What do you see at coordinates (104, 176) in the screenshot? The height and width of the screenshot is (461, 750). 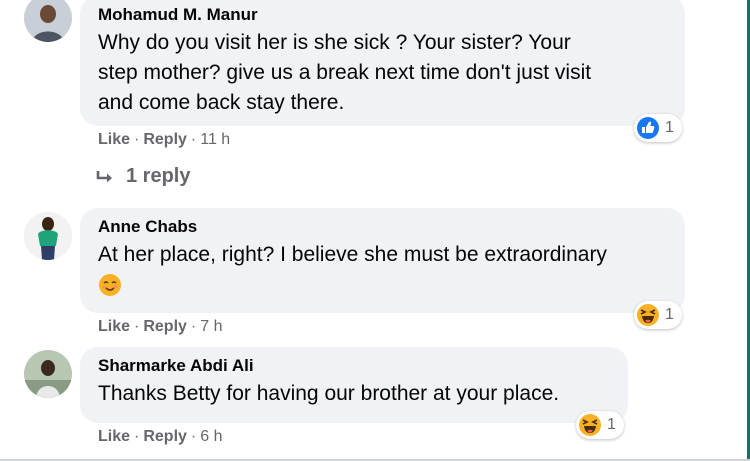 I see `reply-arrow-icon` at bounding box center [104, 176].